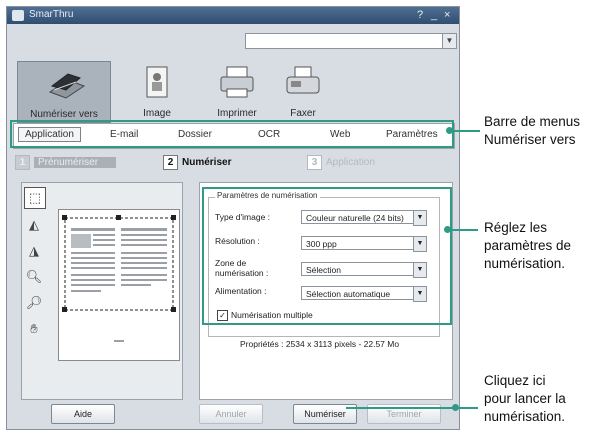  Describe the element at coordinates (532, 130) in the screenshot. I see `annotation-menubar: Barre de menus Numériser vers` at that location.